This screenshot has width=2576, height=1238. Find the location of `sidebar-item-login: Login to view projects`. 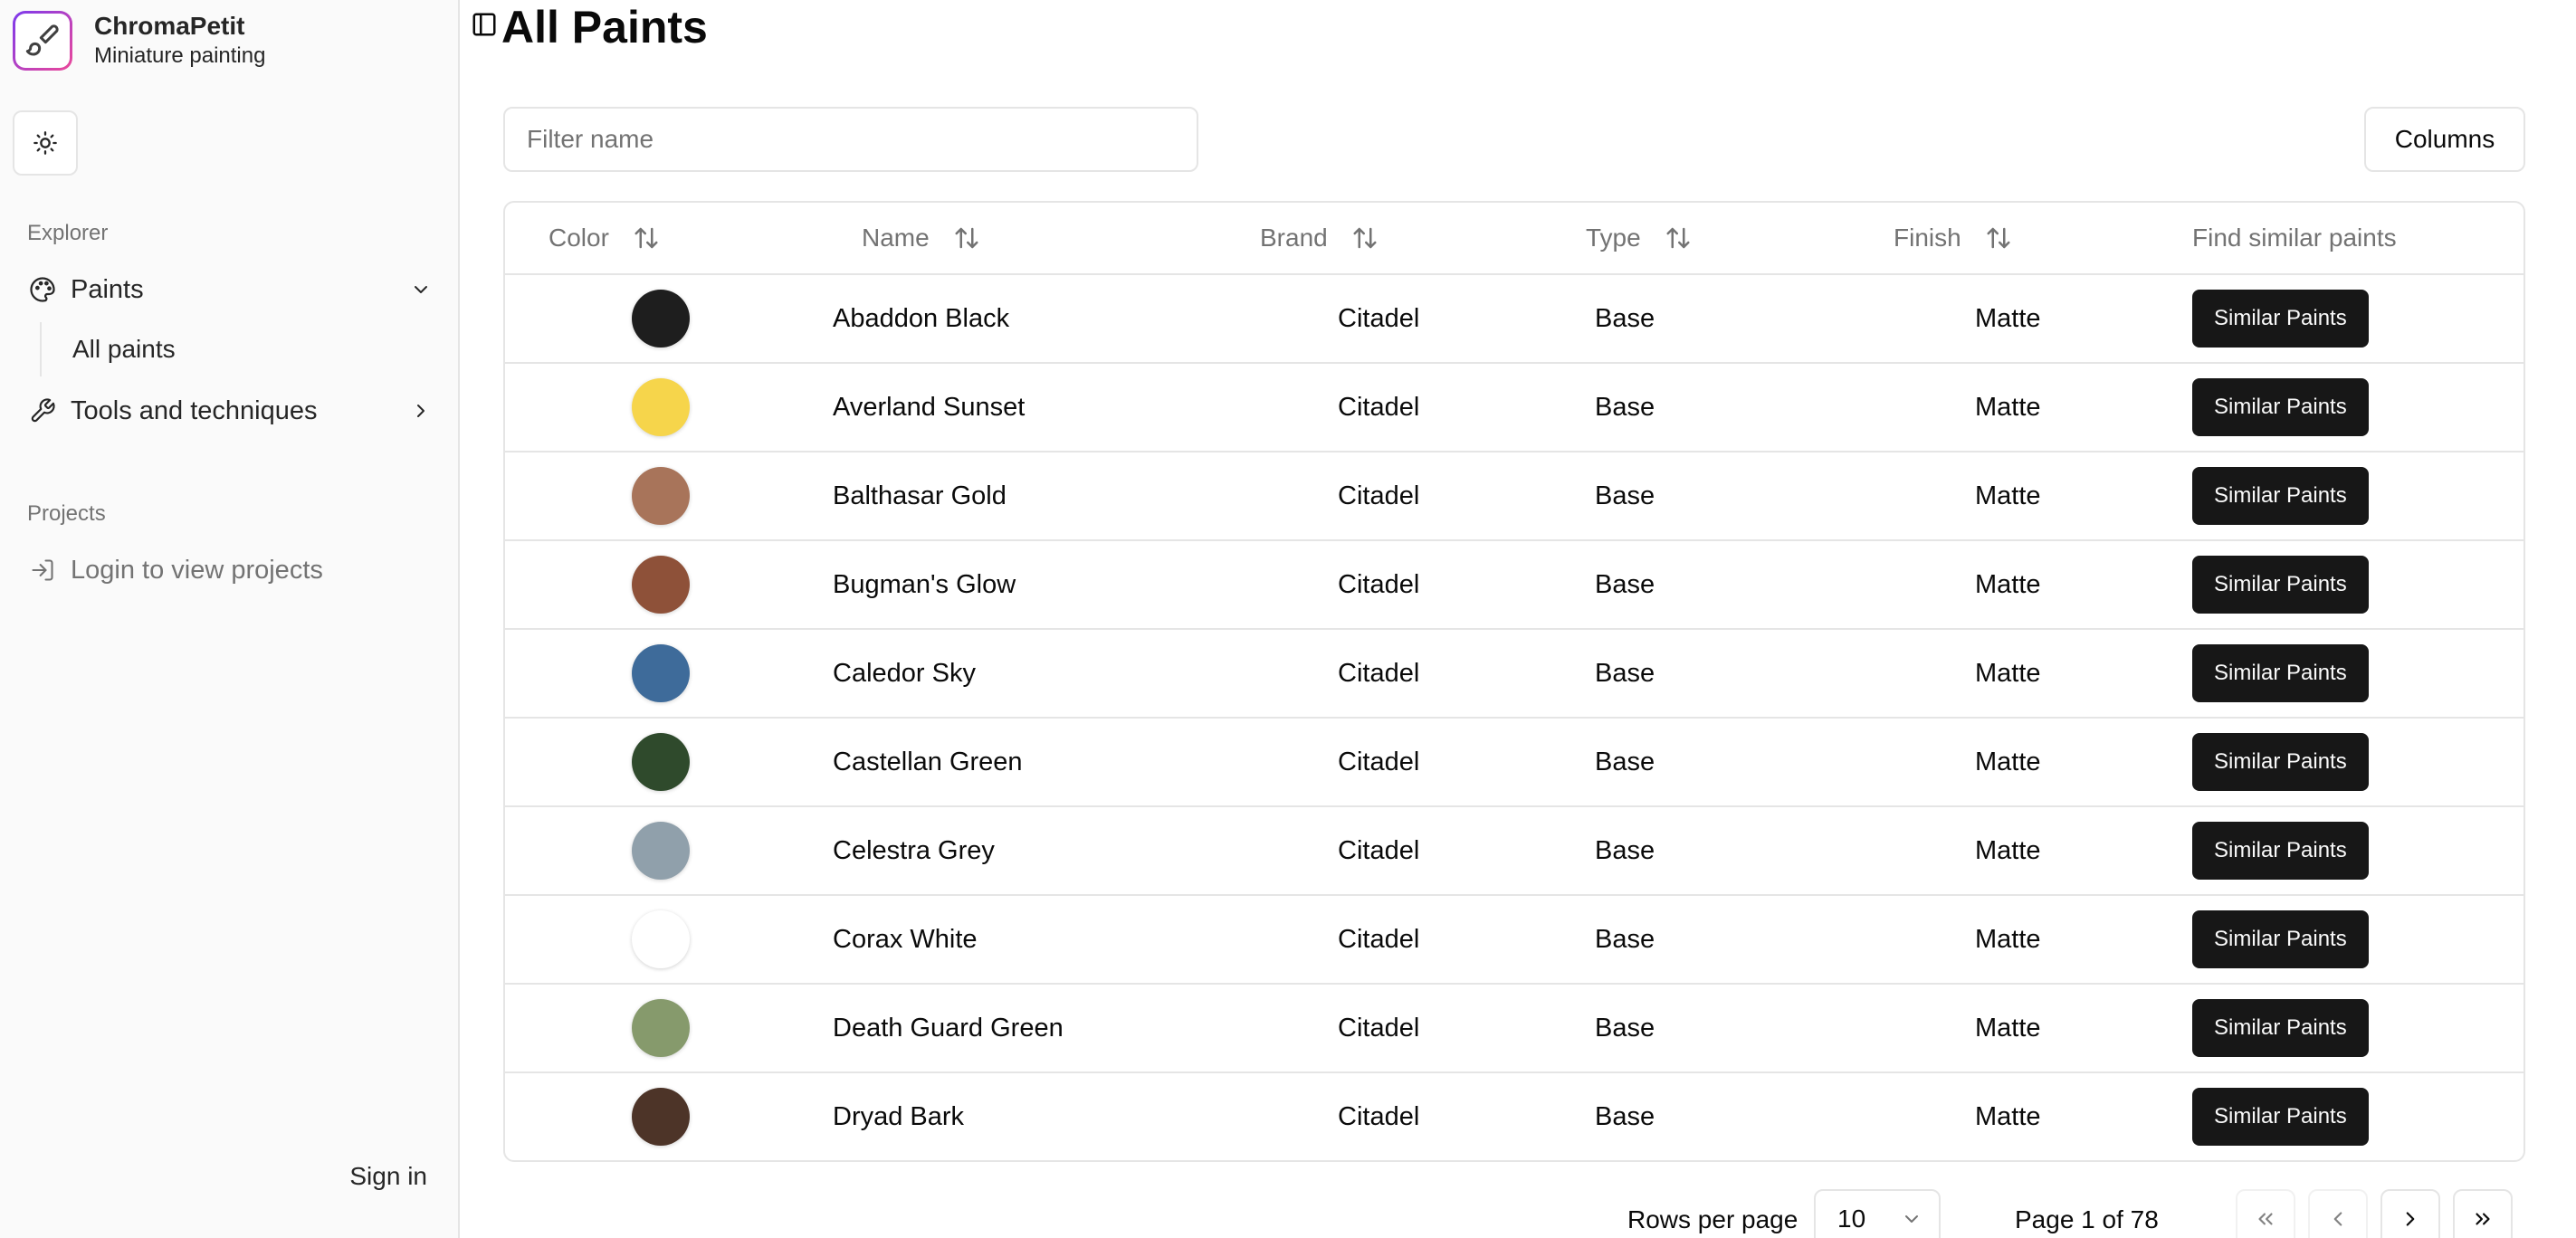

sidebar-item-login: Login to view projects is located at coordinates (230, 570).